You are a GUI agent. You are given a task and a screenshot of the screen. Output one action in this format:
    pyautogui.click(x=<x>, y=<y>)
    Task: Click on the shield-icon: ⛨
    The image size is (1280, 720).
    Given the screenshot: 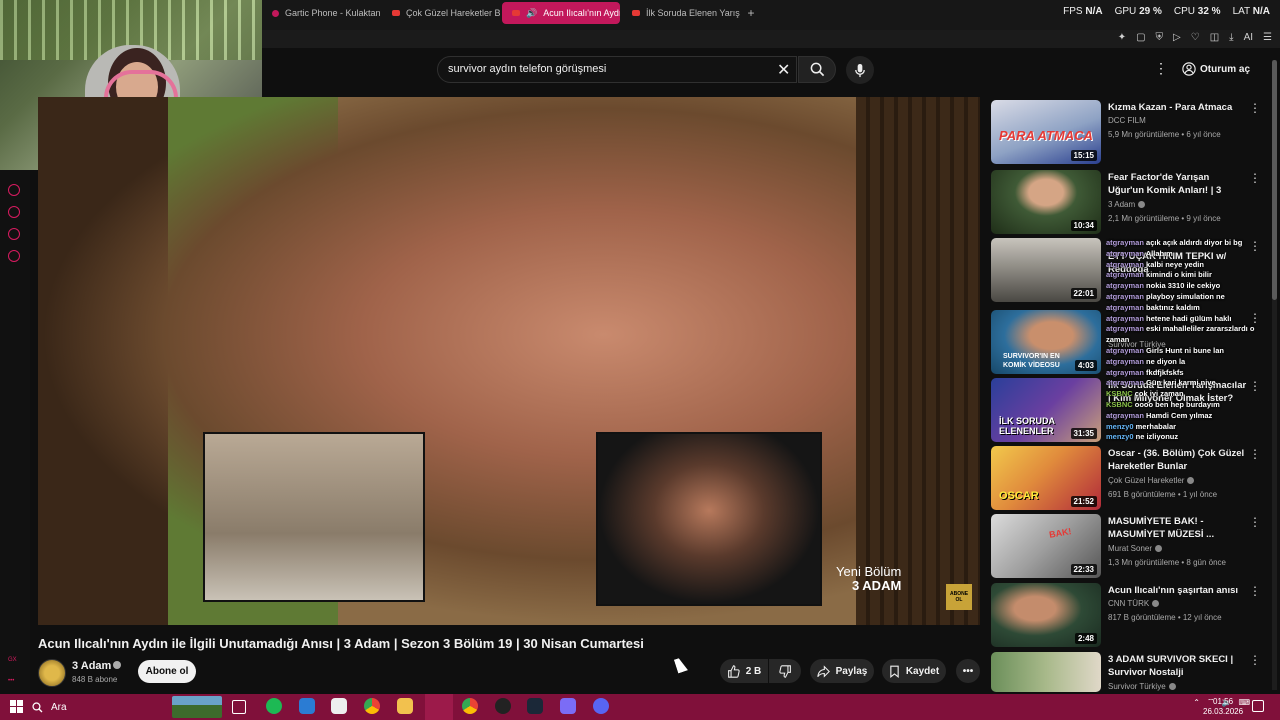 What is the action you would take?
    pyautogui.click(x=1160, y=37)
    